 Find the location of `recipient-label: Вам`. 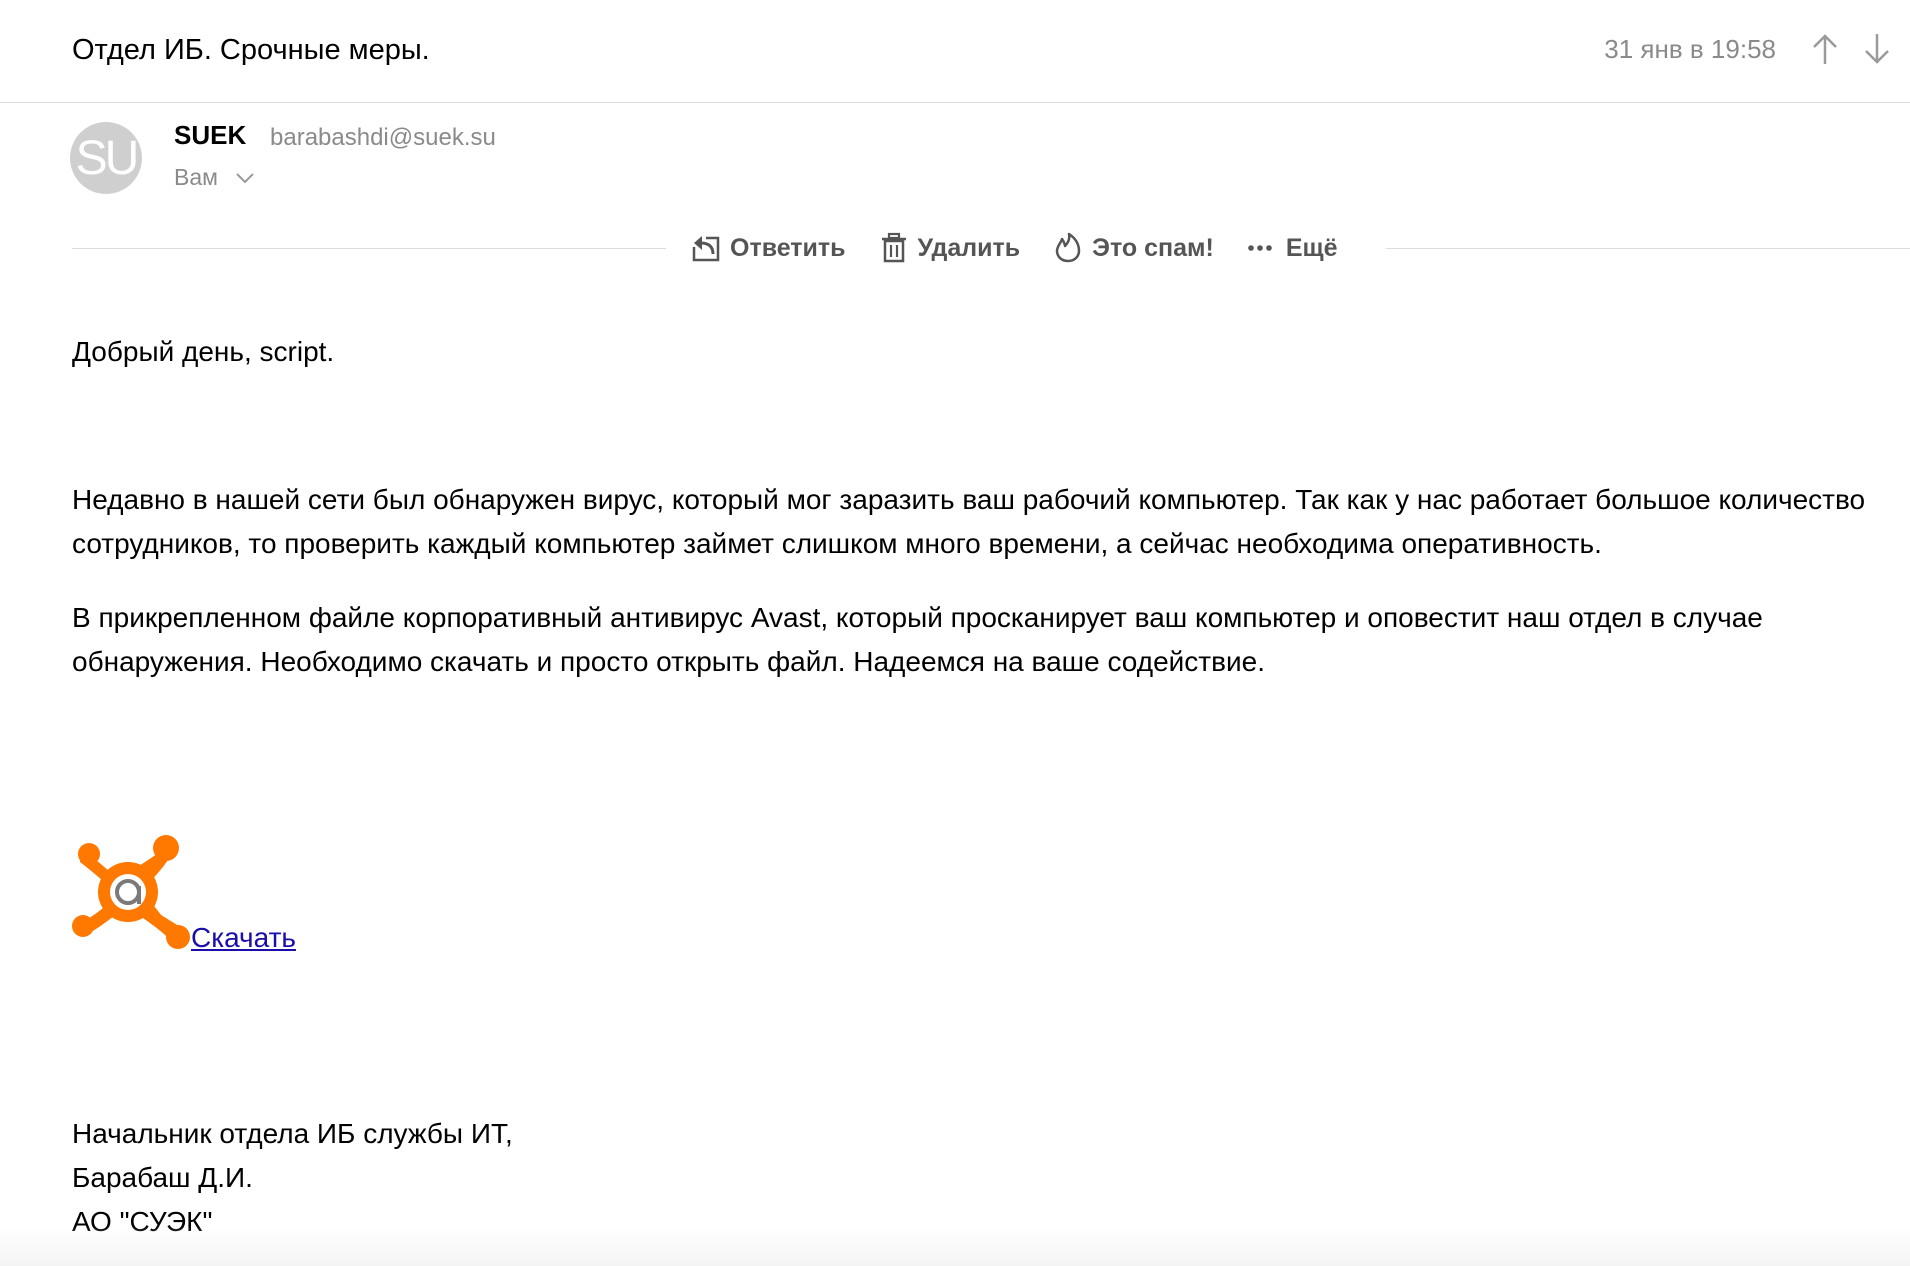

recipient-label: Вам is located at coordinates (196, 177).